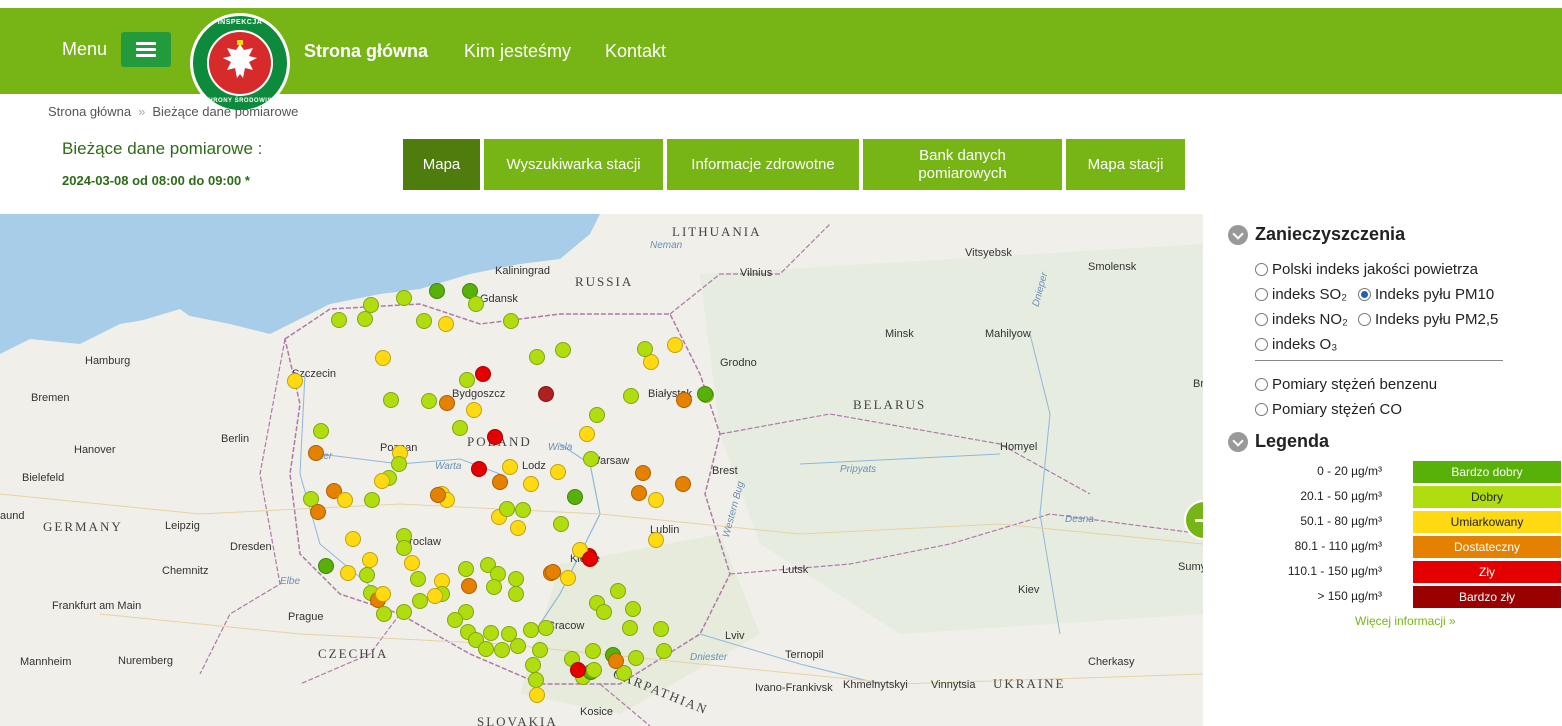  What do you see at coordinates (89, 111) in the screenshot?
I see `breadcrumb-home: Strona główna` at bounding box center [89, 111].